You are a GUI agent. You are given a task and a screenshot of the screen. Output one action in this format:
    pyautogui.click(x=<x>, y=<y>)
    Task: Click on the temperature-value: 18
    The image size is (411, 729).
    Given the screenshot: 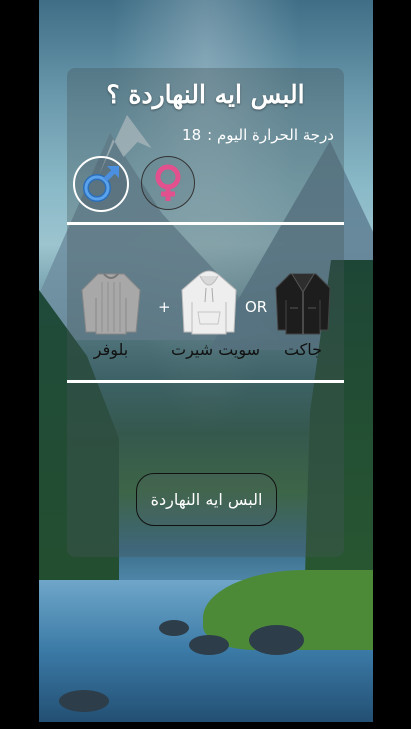 What is the action you would take?
    pyautogui.click(x=192, y=135)
    